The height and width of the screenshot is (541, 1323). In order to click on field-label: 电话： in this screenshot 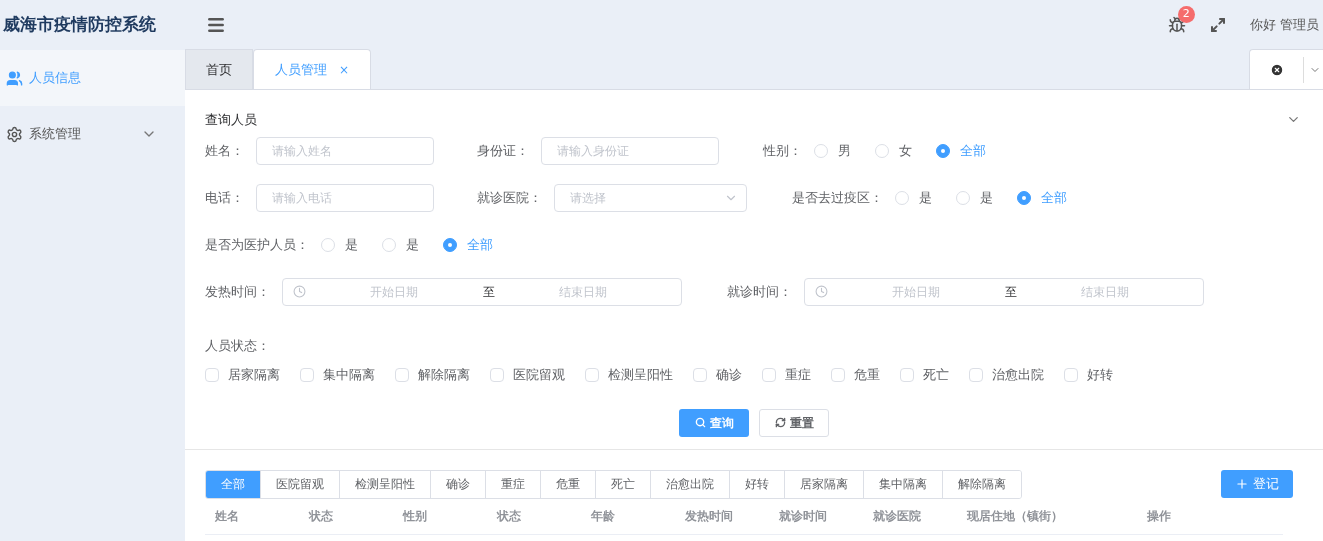, I will do `click(224, 197)`.